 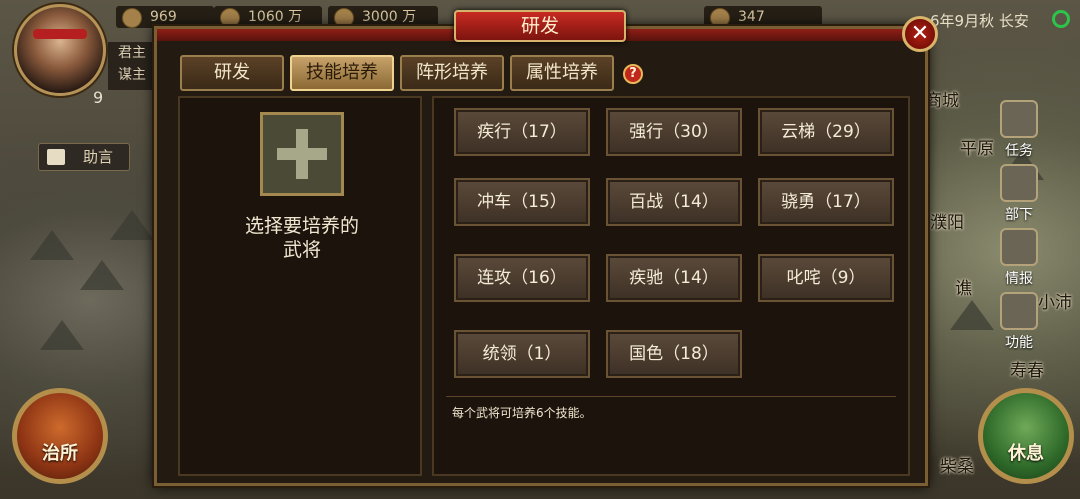 I want to click on advice-button: 助言, so click(x=84, y=157).